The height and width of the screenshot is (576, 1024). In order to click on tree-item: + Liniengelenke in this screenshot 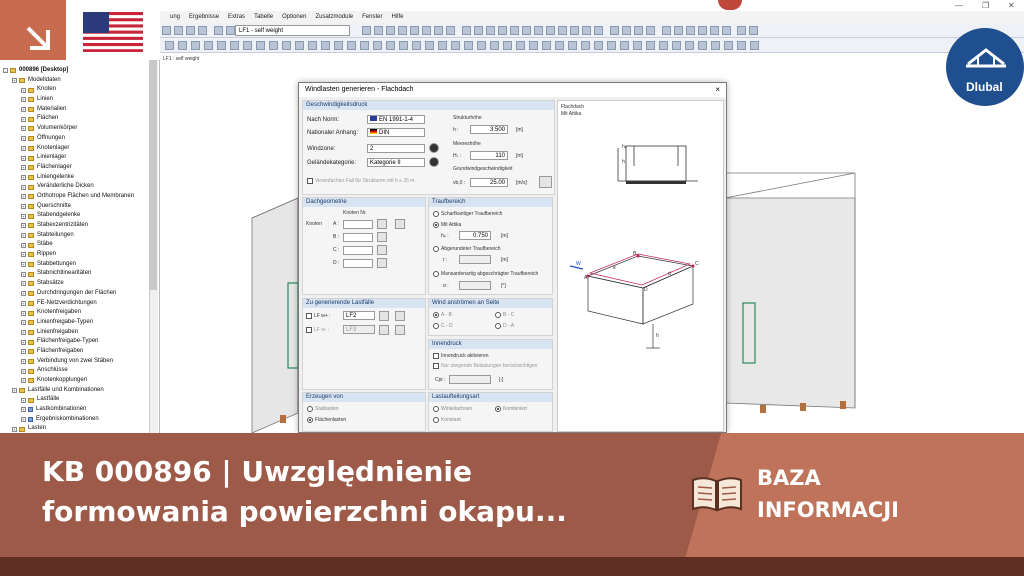, I will do `click(75, 178)`.